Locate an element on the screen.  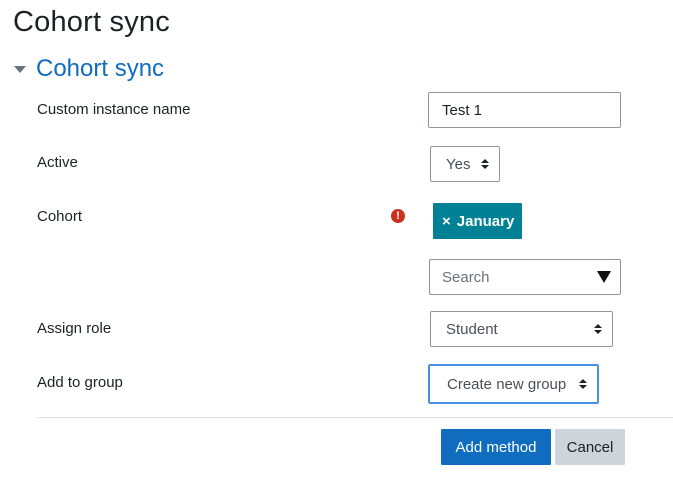
chevron-down-icon is located at coordinates (20, 69).